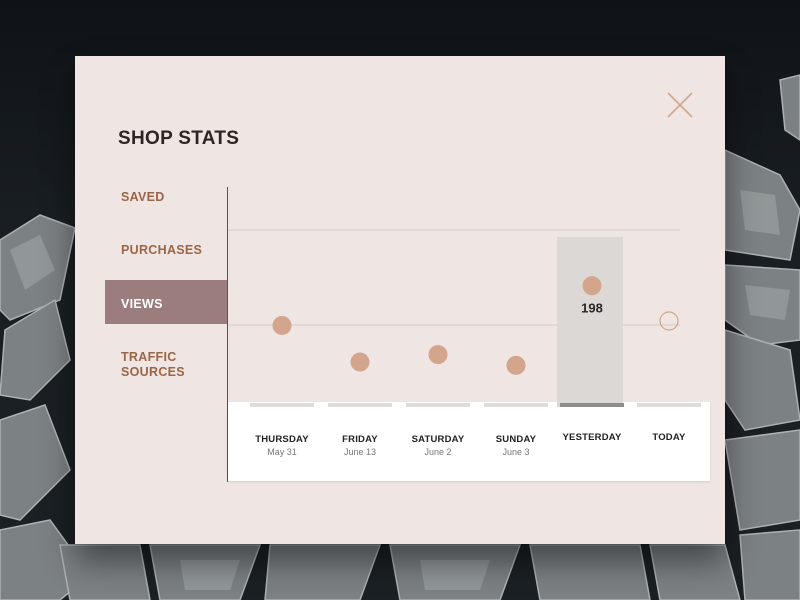 The image size is (800, 600). I want to click on menu-item-purchases: PURCHASES, so click(166, 250).